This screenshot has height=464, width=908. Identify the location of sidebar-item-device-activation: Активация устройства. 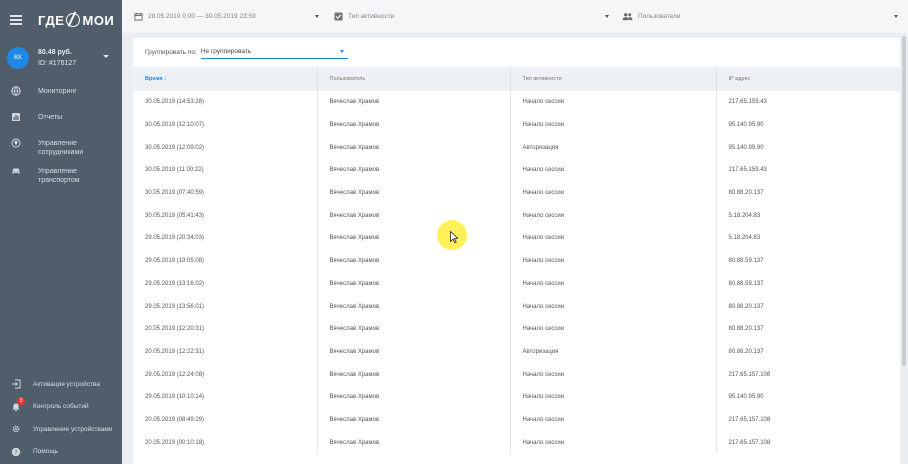
(61, 384).